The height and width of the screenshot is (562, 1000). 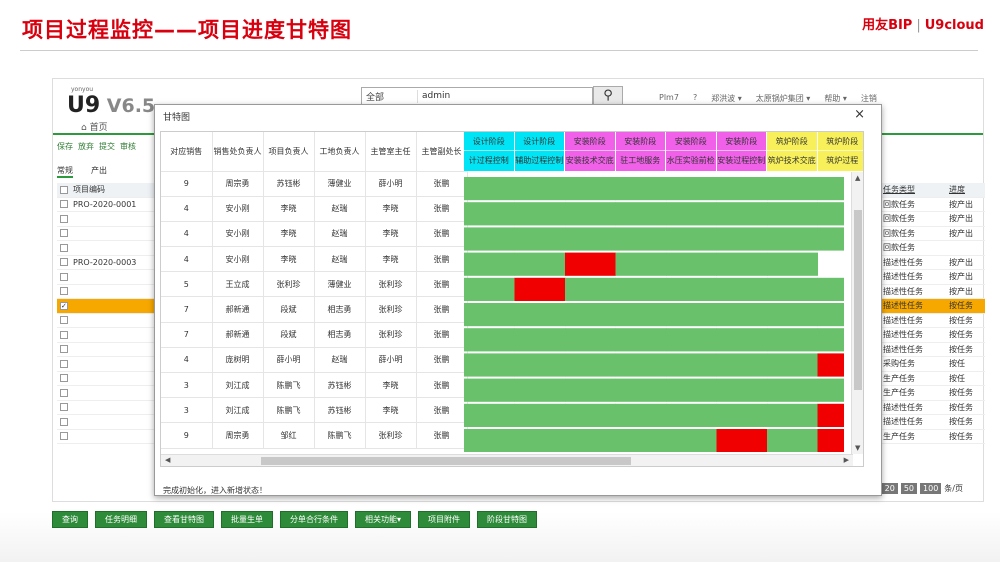 What do you see at coordinates (889, 488) in the screenshot?
I see `page-size-0: 20` at bounding box center [889, 488].